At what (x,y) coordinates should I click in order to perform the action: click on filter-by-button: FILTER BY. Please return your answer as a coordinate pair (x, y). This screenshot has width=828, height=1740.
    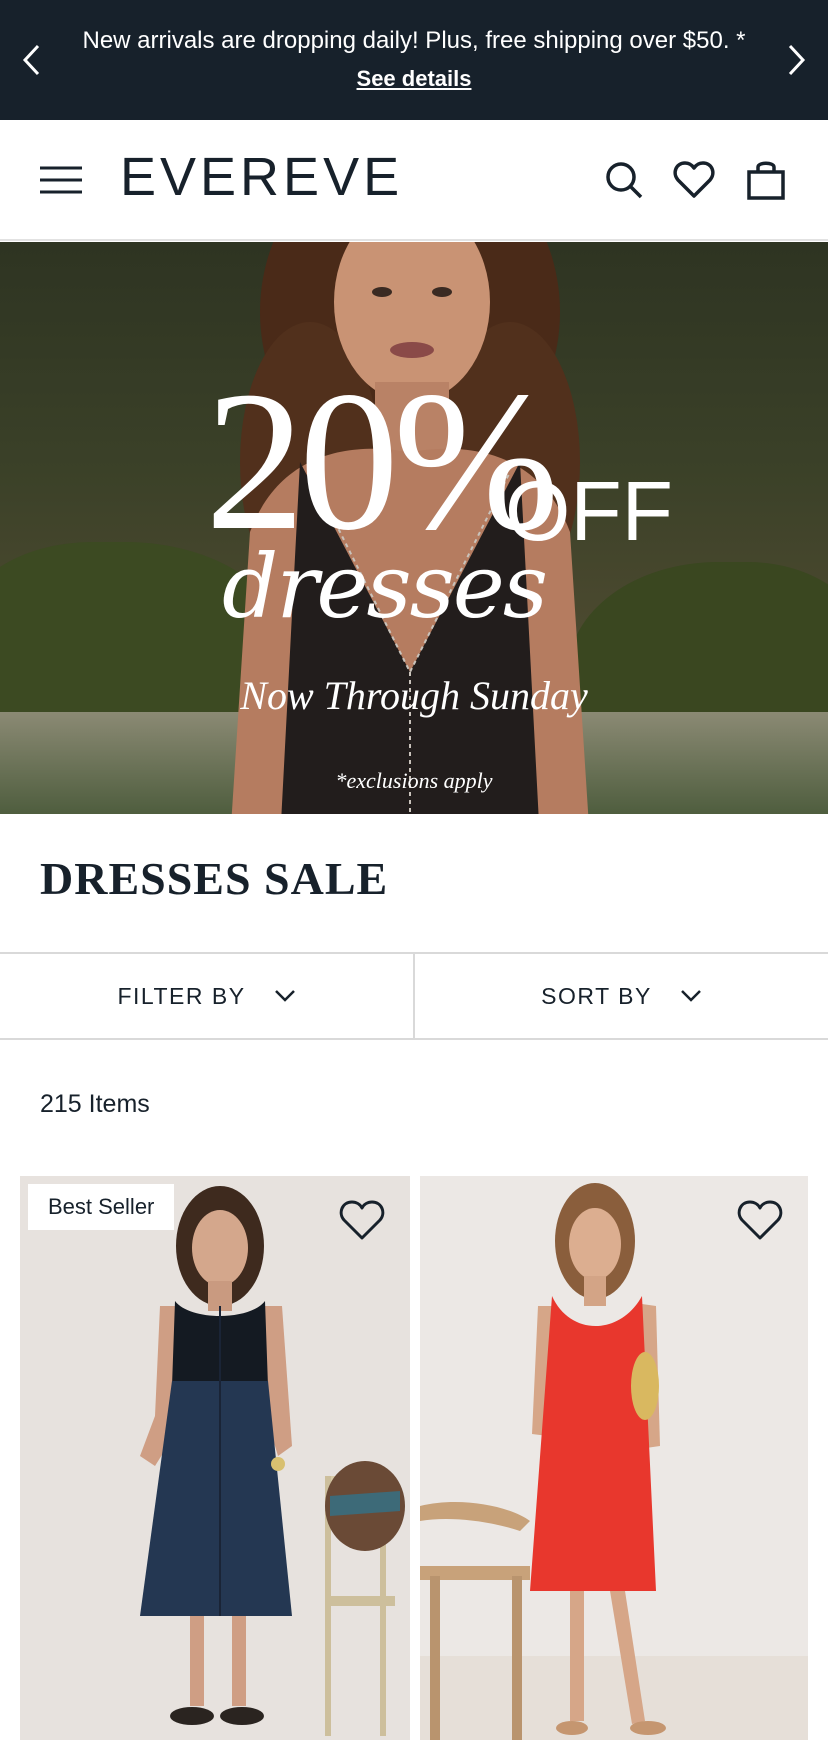
    Looking at the image, I should click on (207, 996).